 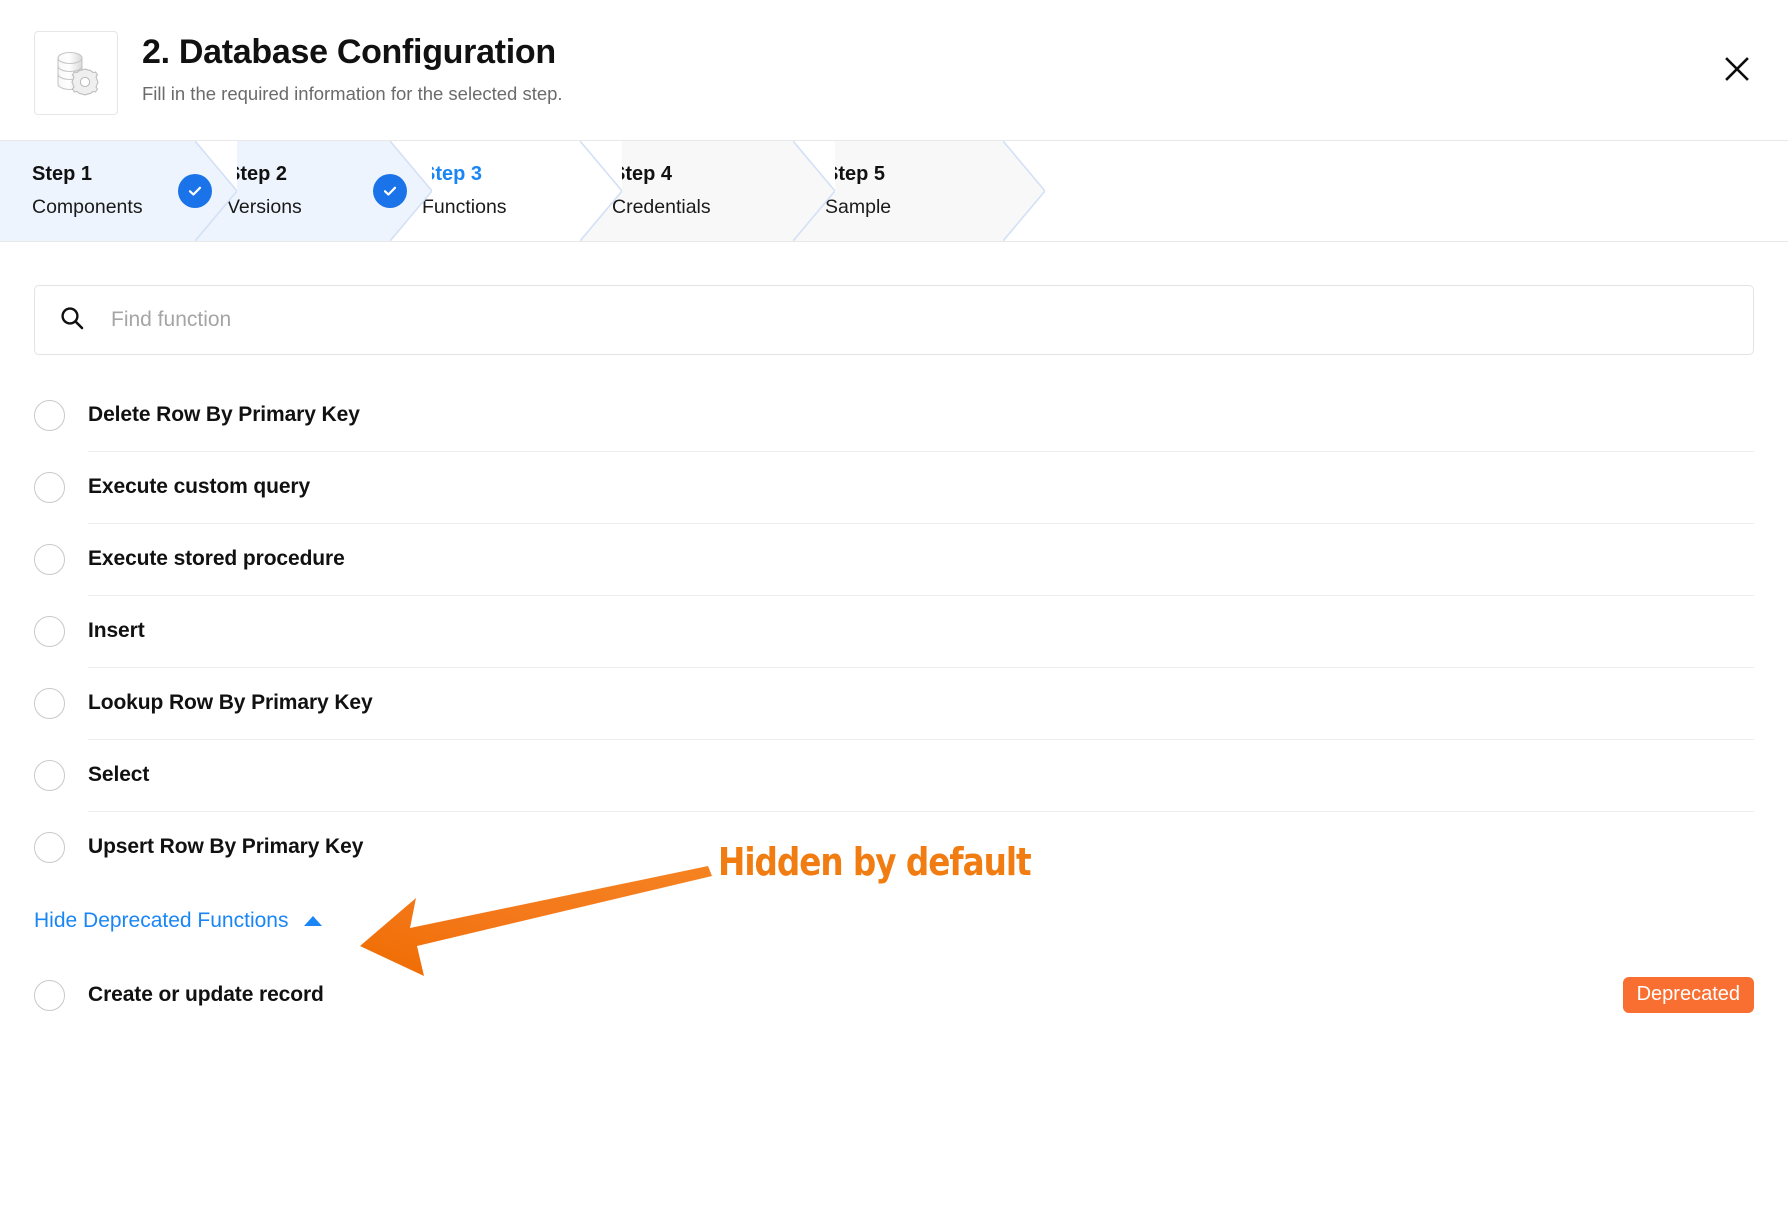 I want to click on function-row: Execute stored procedure, so click(x=894, y=559).